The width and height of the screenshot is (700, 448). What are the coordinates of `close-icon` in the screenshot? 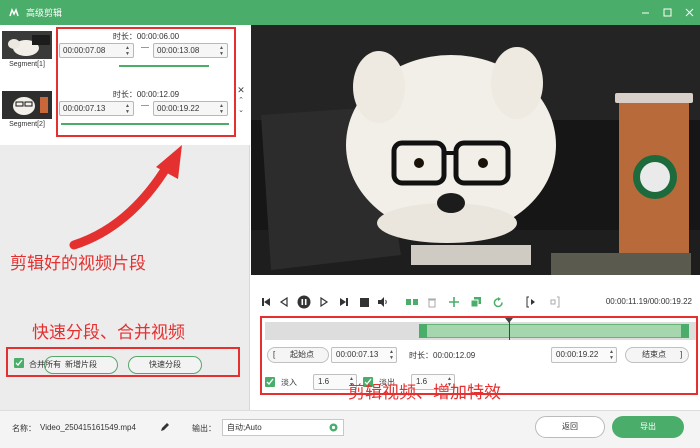 It's located at (689, 12).